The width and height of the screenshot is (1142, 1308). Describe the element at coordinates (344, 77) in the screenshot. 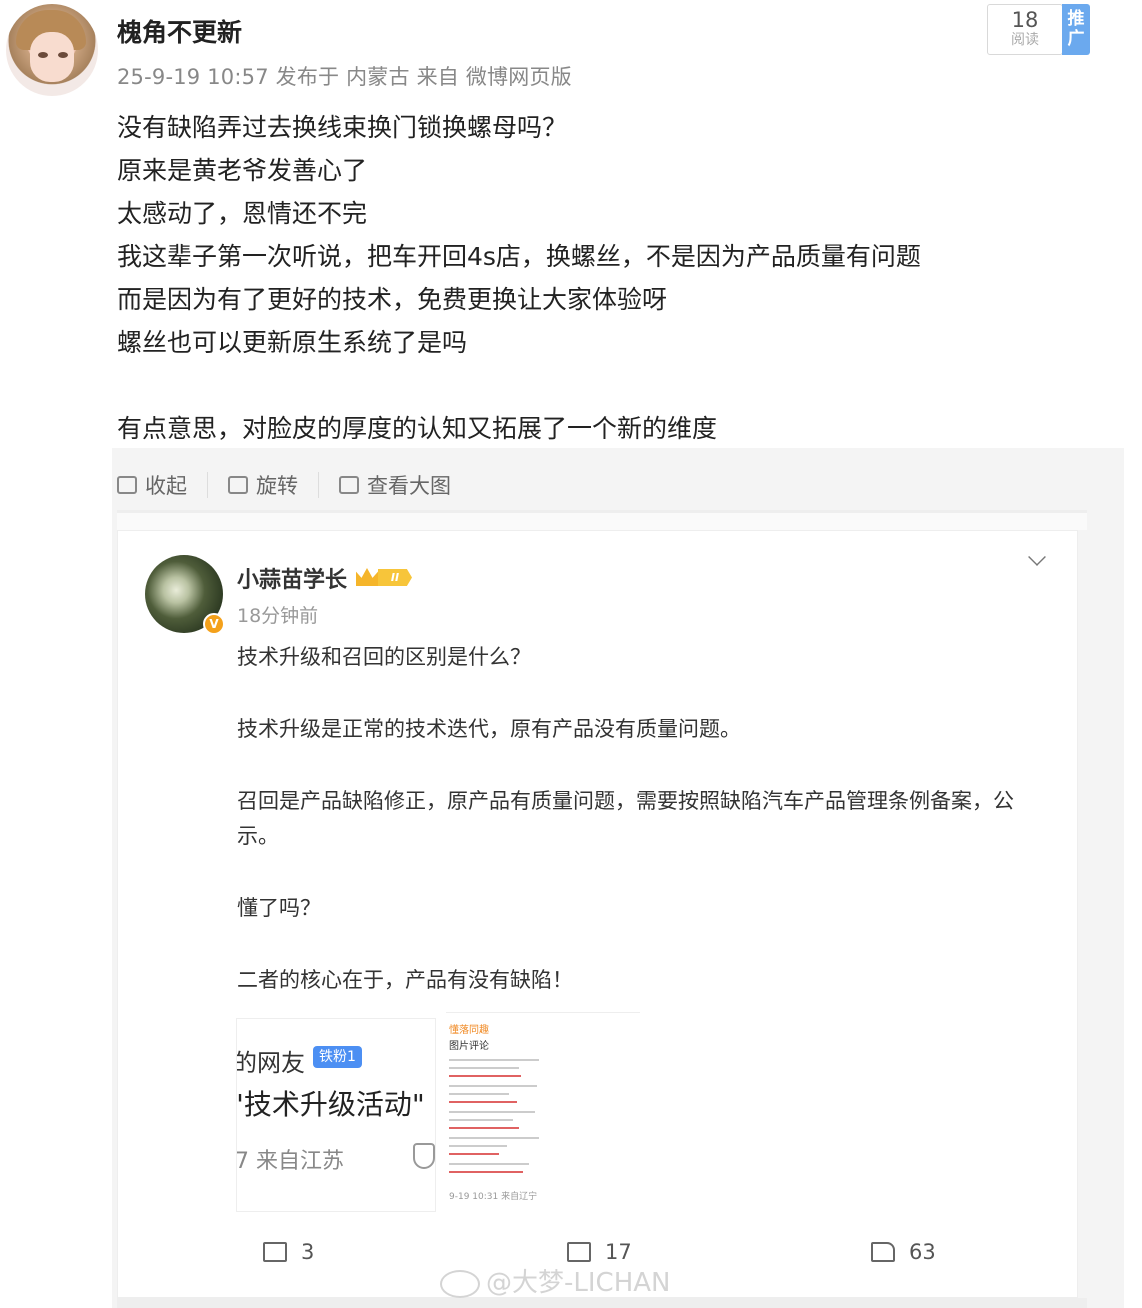

I see `post-meta: 25-9-19 10:57 发布于 内蒙古 来自 微博网页版` at that location.